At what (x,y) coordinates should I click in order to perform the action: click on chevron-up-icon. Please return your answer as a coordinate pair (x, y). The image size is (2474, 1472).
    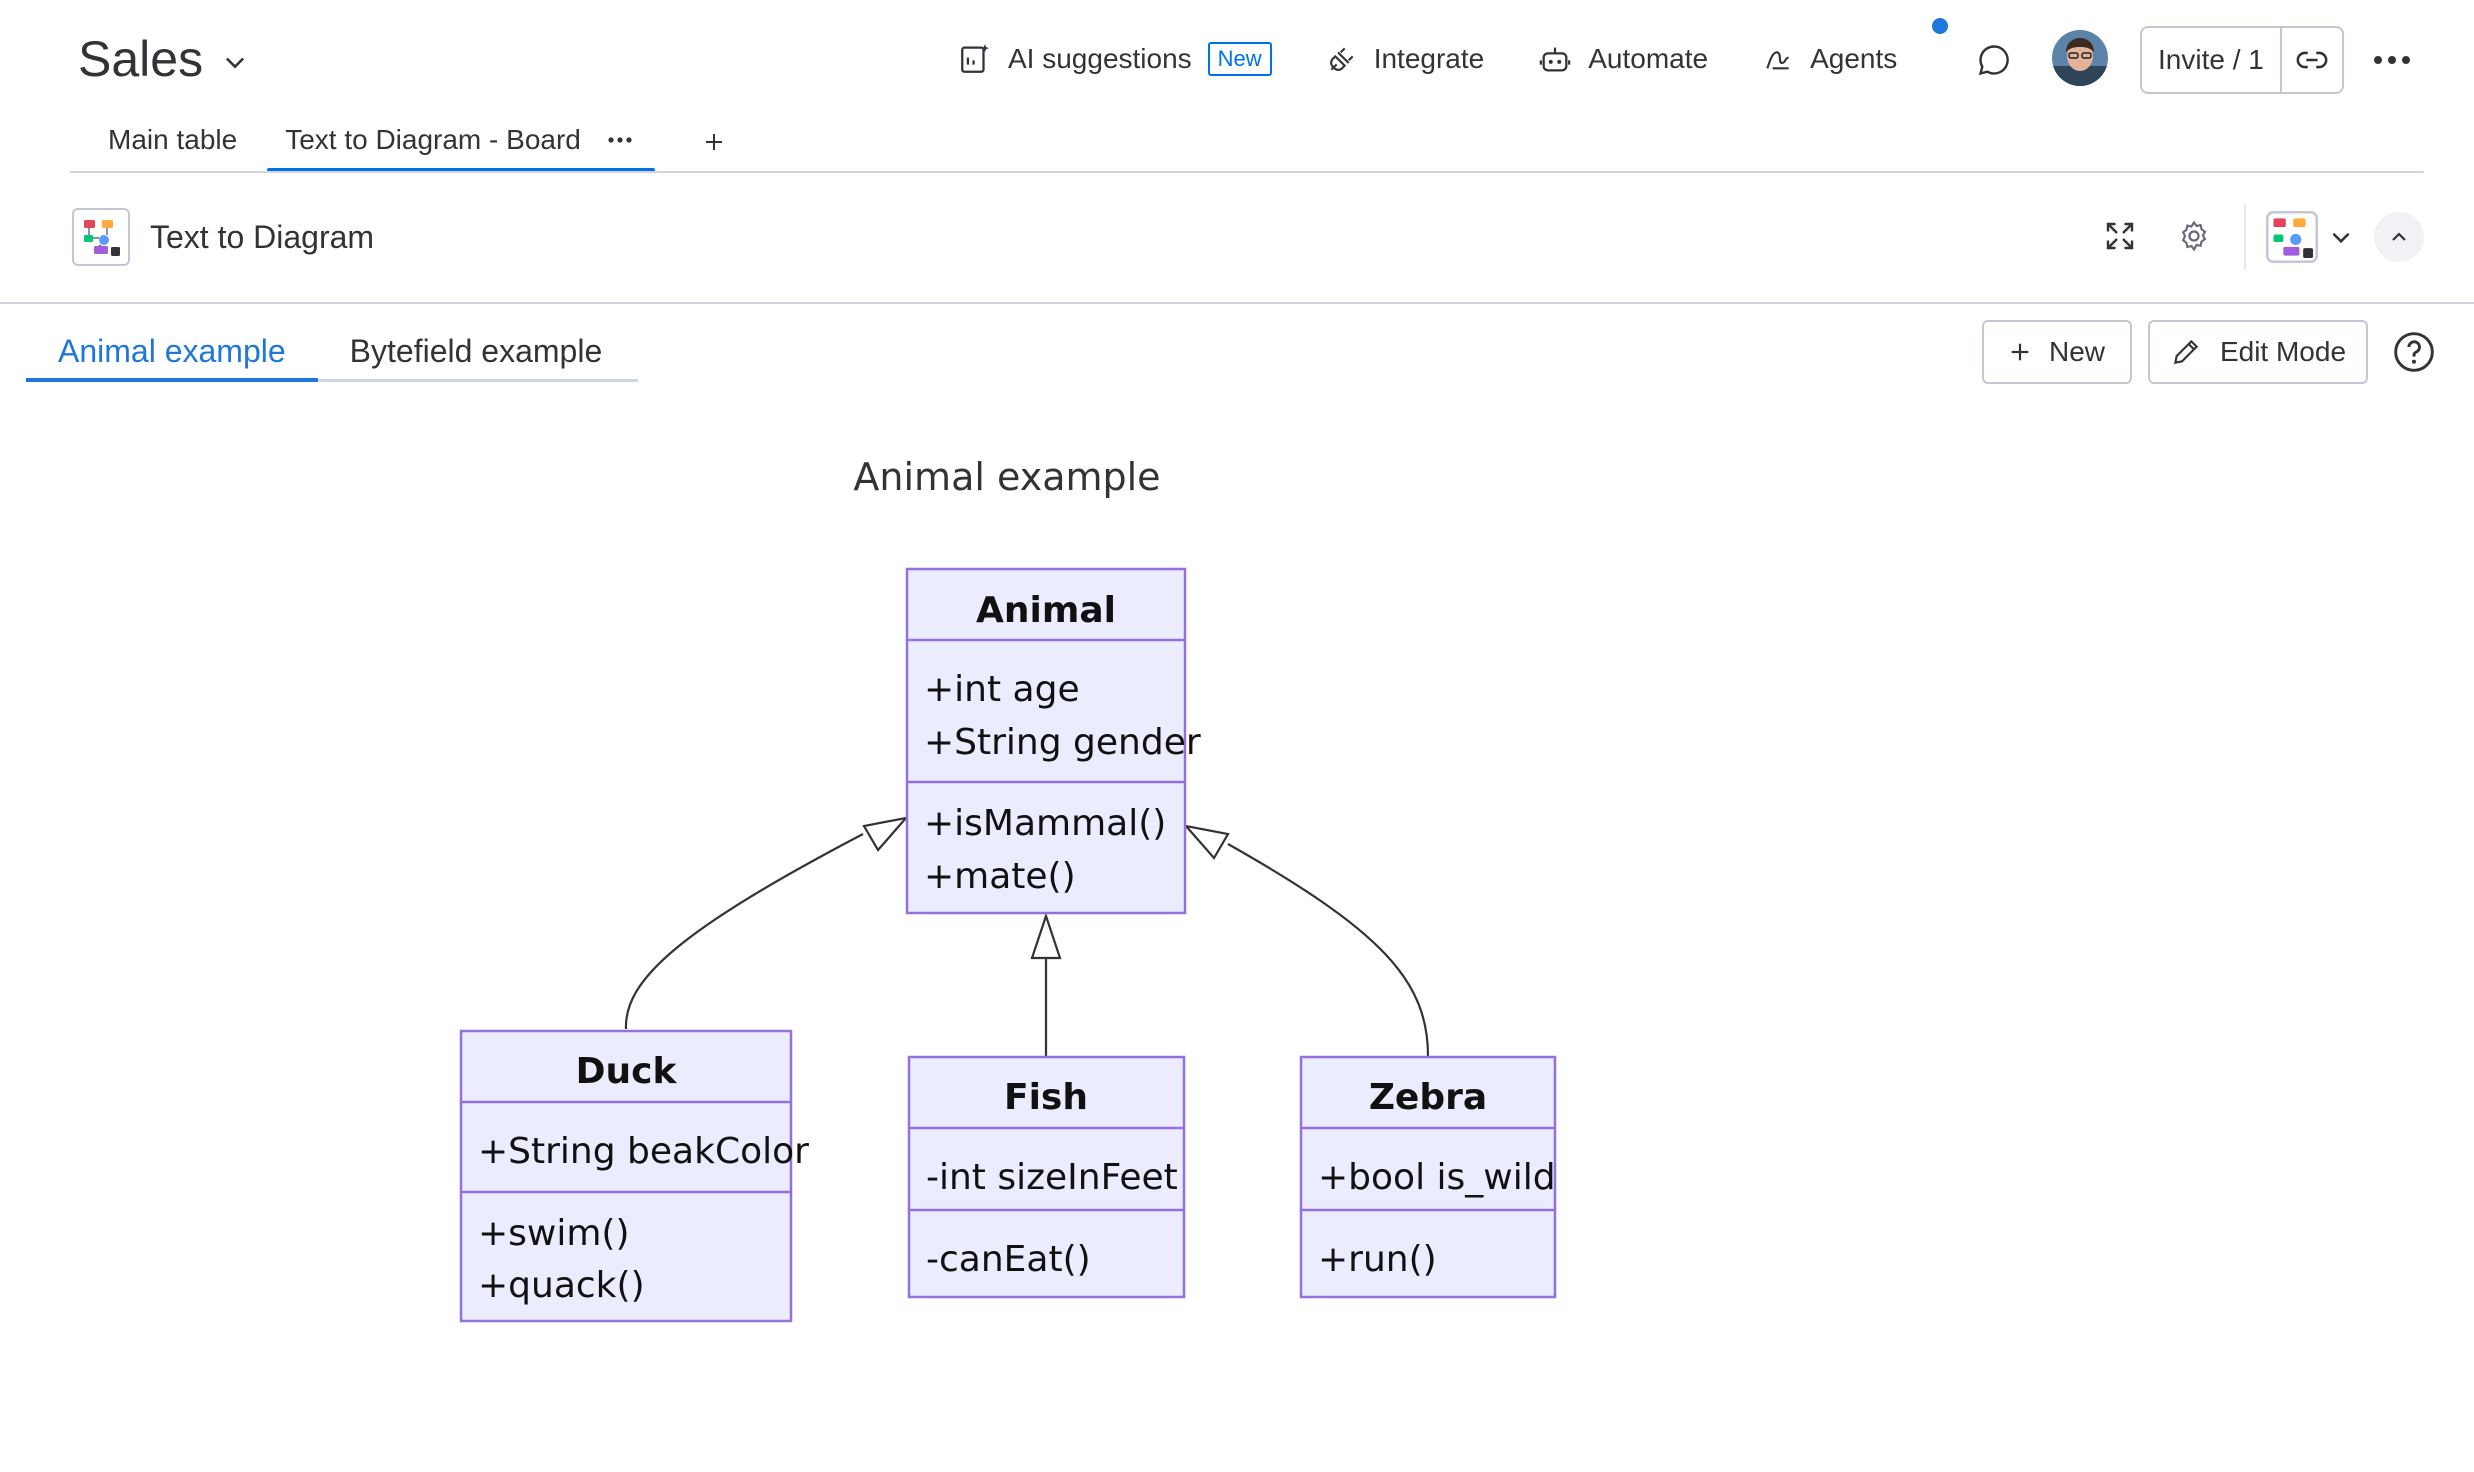
    Looking at the image, I should click on (2399, 236).